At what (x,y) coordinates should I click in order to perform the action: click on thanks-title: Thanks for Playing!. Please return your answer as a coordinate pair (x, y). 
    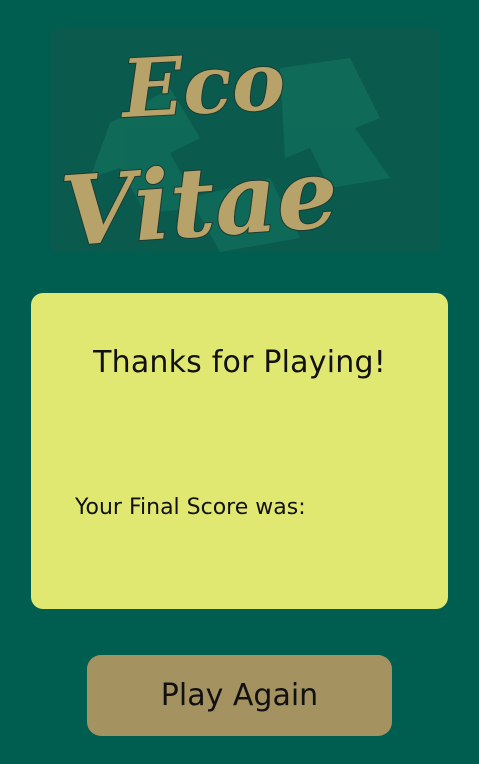
    Looking at the image, I should click on (239, 362).